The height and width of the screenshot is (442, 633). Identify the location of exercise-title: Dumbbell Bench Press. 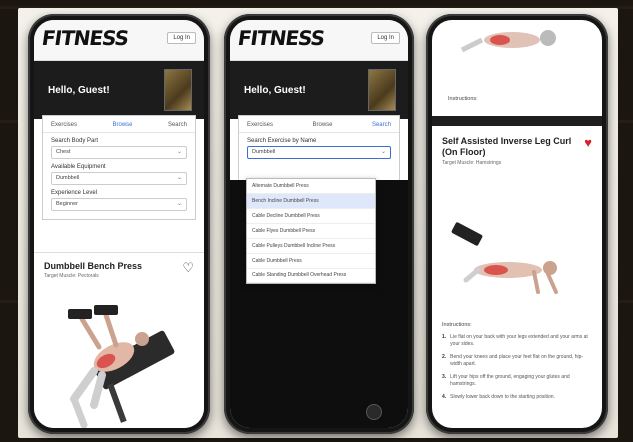
(93, 266).